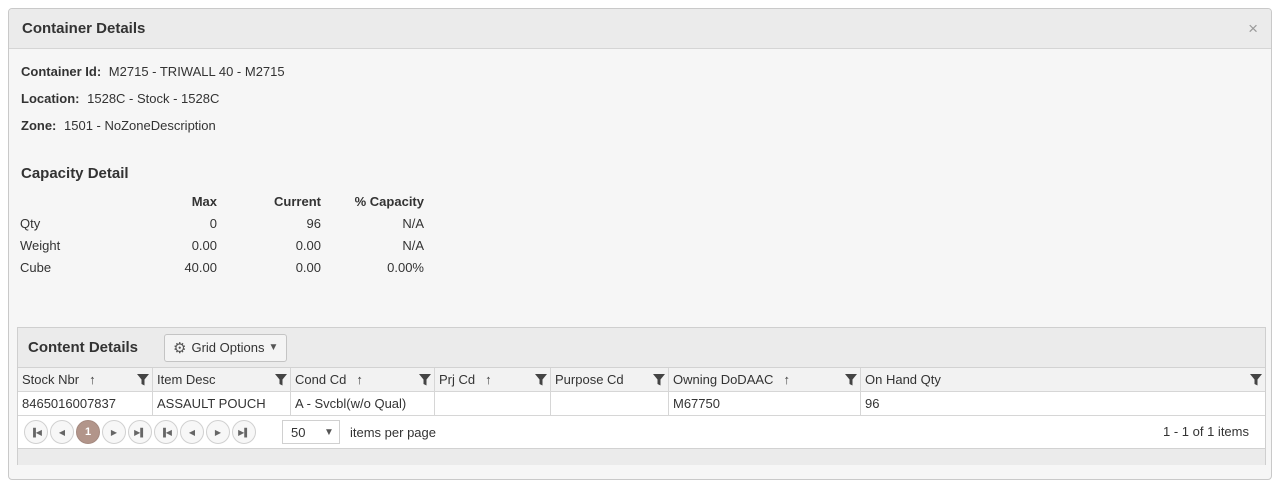 This screenshot has height=483, width=1275. I want to click on column-header-label: Stock Nbr, so click(51, 379).